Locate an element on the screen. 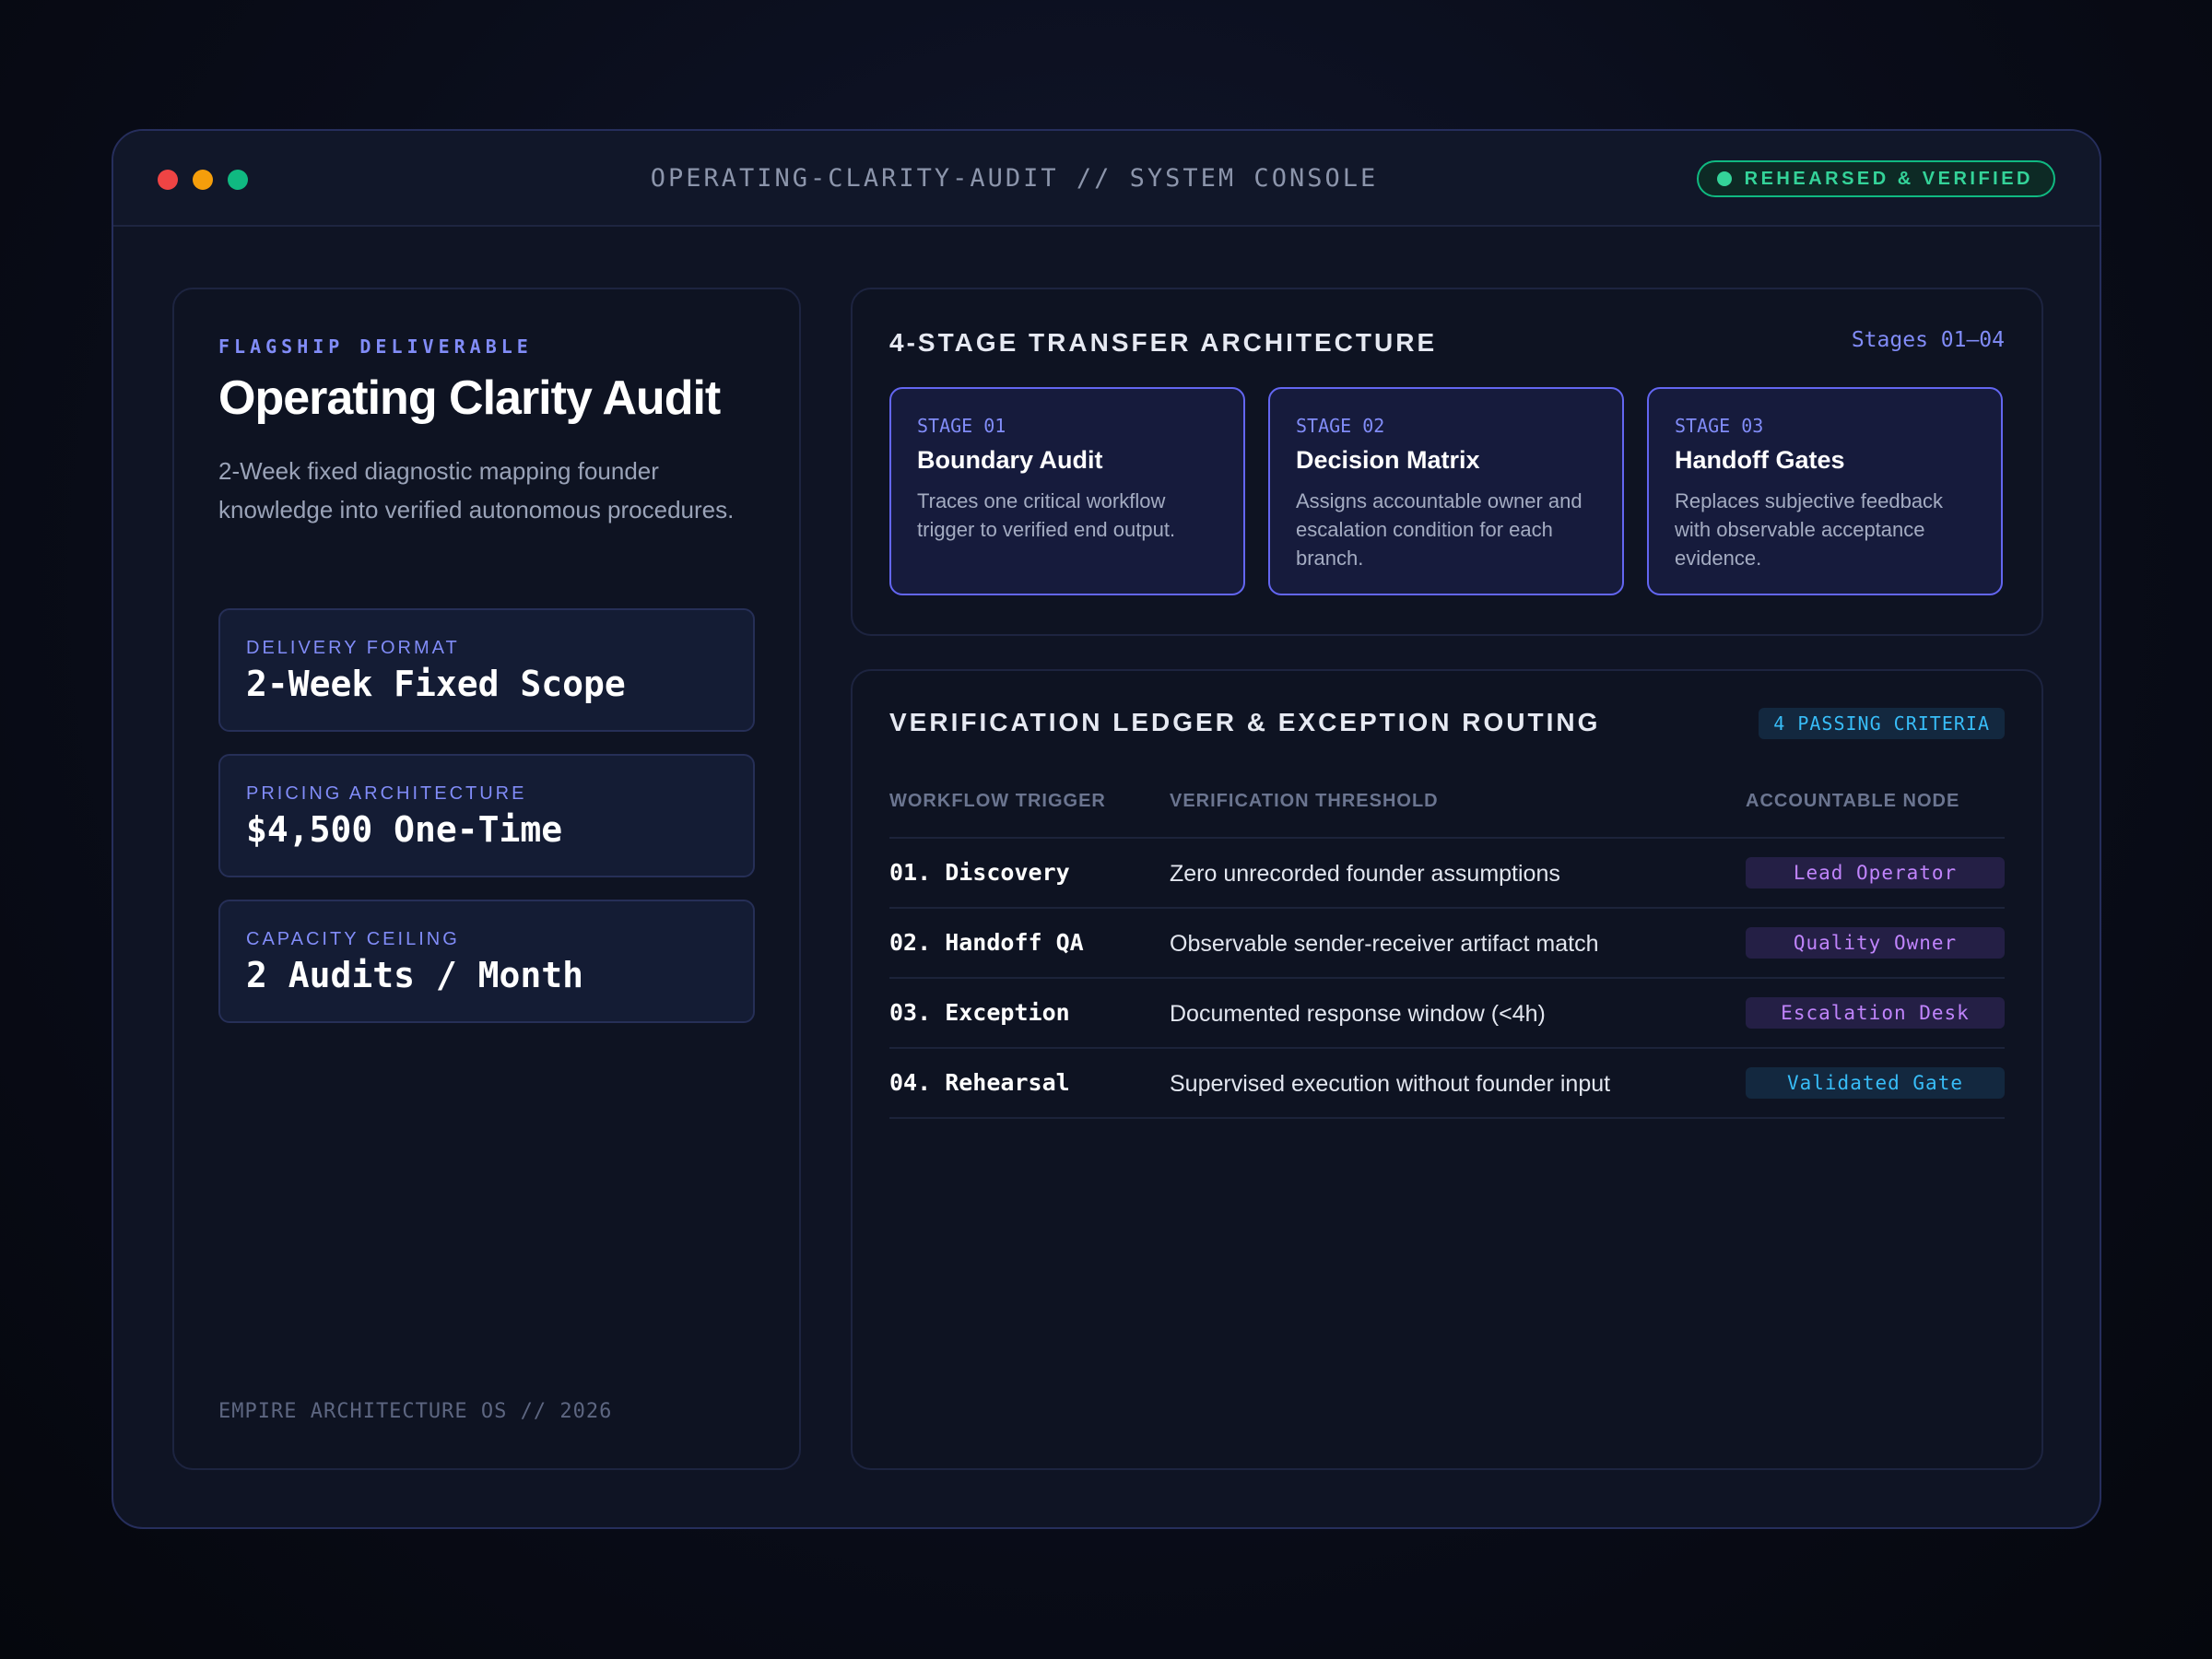 Image resolution: width=2212 pixels, height=1659 pixels. column-header-trigger: WORKFLOW TRIGGER is located at coordinates (997, 801).